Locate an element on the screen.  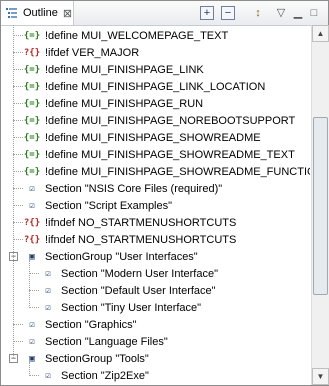
tree-node-label: !define MUI_FINISHPAGE_NOREBOOTSUPPORT is located at coordinates (170, 120).